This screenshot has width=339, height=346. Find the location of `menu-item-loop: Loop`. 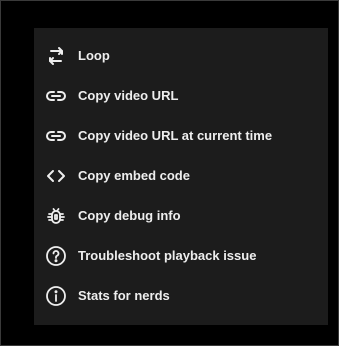

menu-item-loop: Loop is located at coordinates (181, 56).